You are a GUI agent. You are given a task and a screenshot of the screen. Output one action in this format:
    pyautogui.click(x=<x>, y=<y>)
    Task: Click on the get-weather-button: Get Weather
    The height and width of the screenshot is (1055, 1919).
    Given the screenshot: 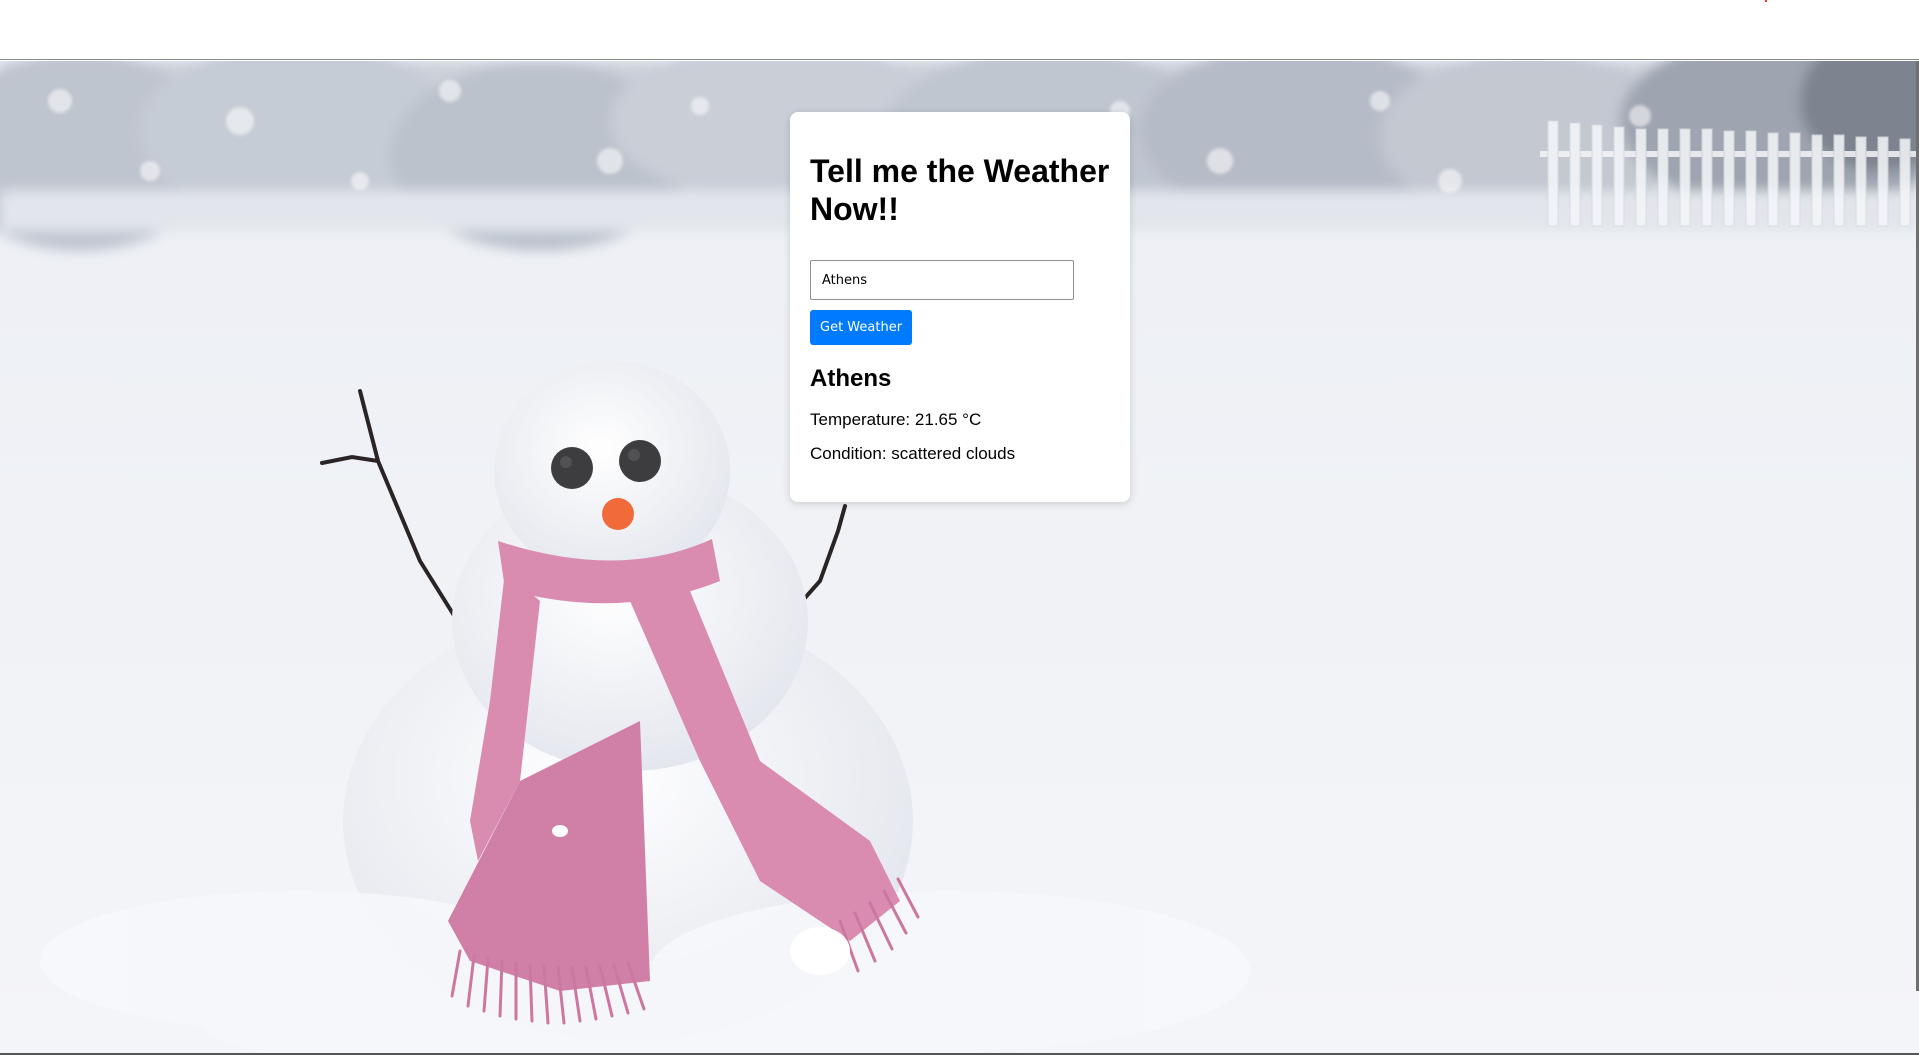 What is the action you would take?
    pyautogui.click(x=861, y=327)
    